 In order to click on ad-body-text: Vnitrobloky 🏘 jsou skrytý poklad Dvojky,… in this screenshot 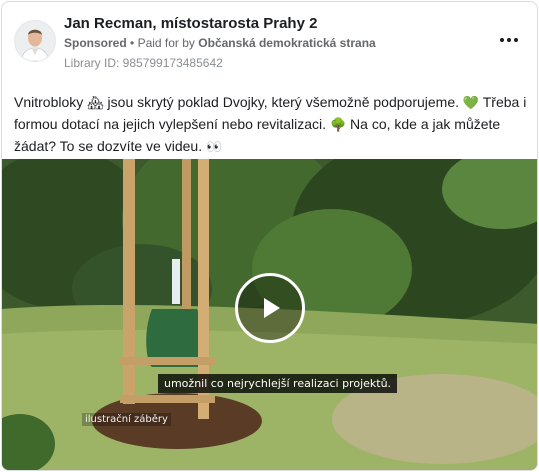, I will do `click(271, 125)`.